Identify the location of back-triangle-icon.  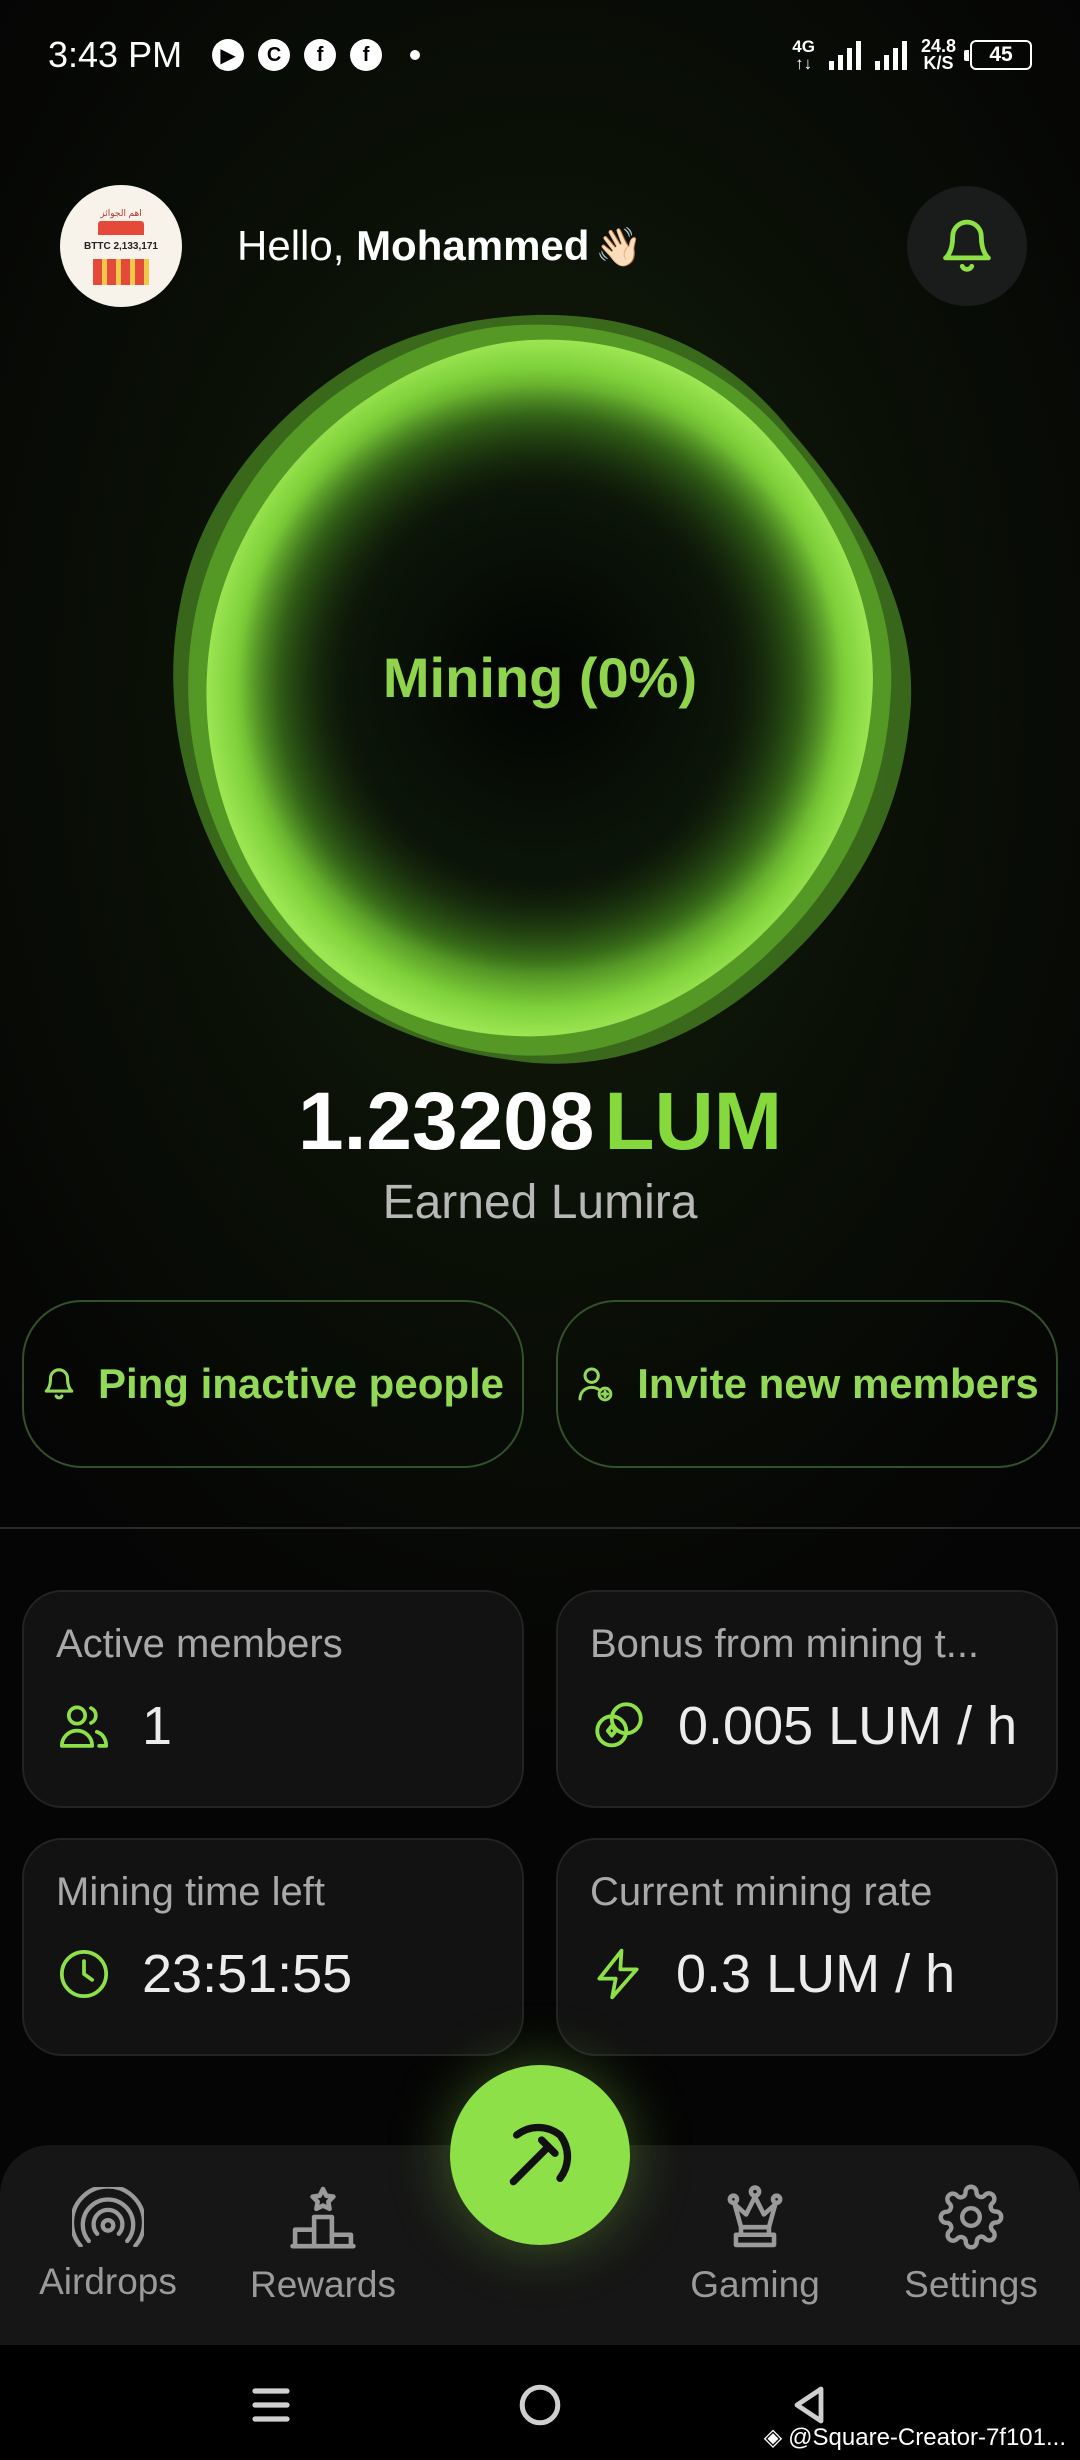
(809, 2405).